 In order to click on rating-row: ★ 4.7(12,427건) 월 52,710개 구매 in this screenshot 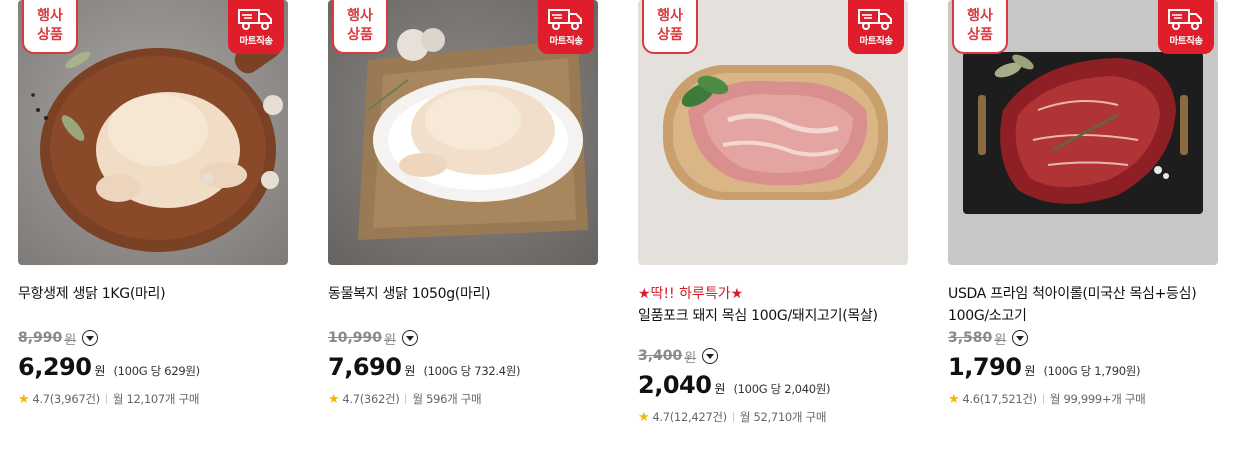, I will do `click(773, 417)`.